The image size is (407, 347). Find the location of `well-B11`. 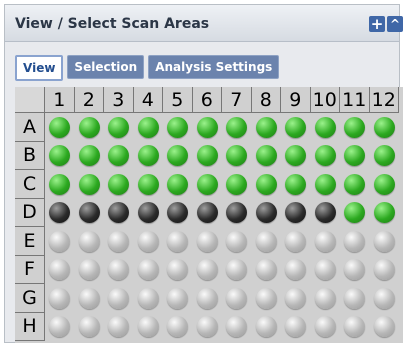

well-B11 is located at coordinates (355, 156).